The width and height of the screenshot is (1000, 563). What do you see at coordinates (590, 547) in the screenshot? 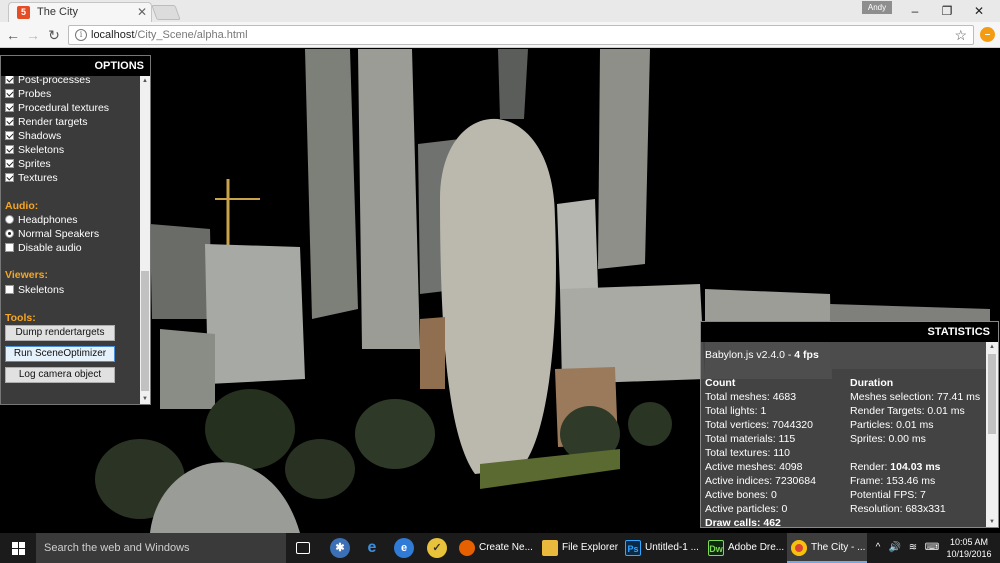
I see `taskbar-app-label: File Explorer` at bounding box center [590, 547].